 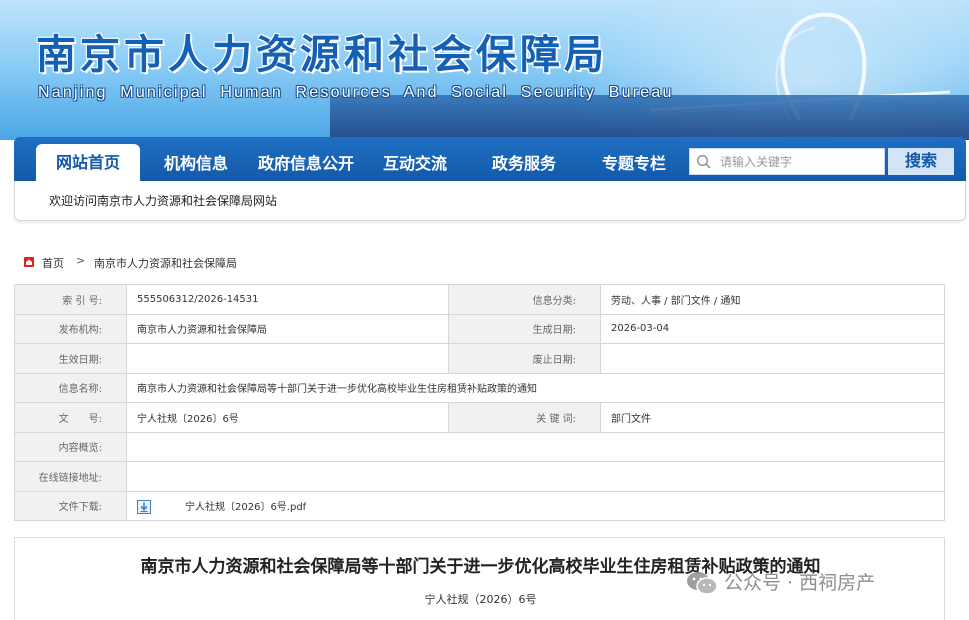 What do you see at coordinates (165, 263) in the screenshot?
I see `breadcrumb-current: 南京市人力资源和社会保障局` at bounding box center [165, 263].